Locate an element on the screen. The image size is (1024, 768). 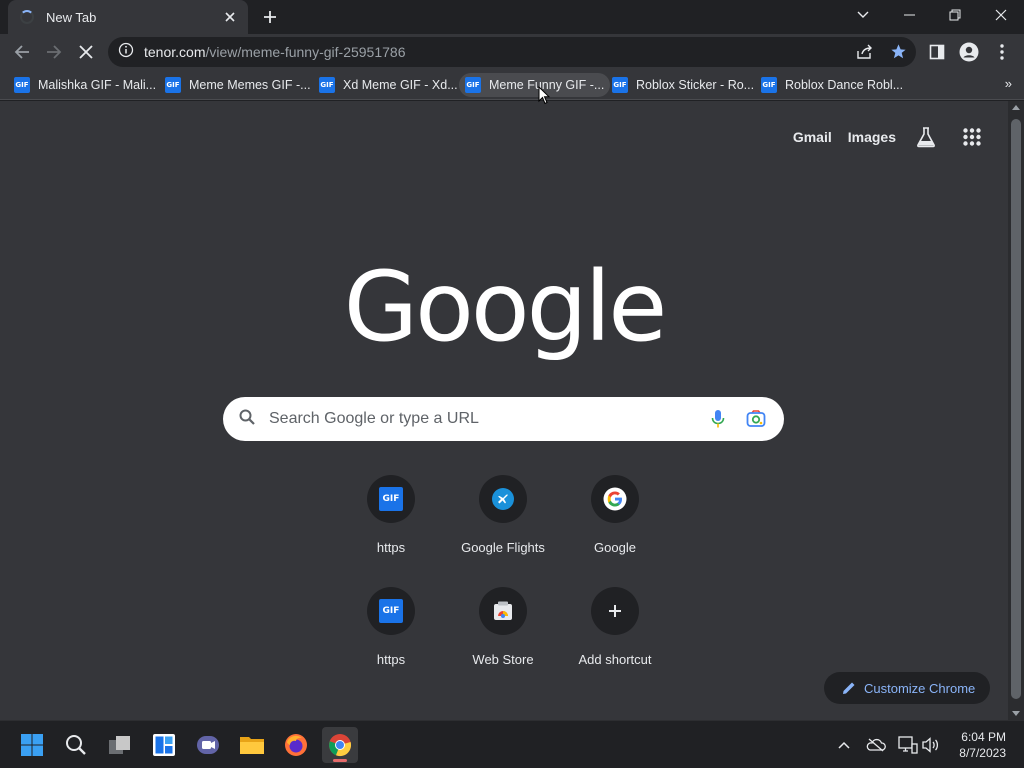
taskbar-search-icon is located at coordinates (76, 745).